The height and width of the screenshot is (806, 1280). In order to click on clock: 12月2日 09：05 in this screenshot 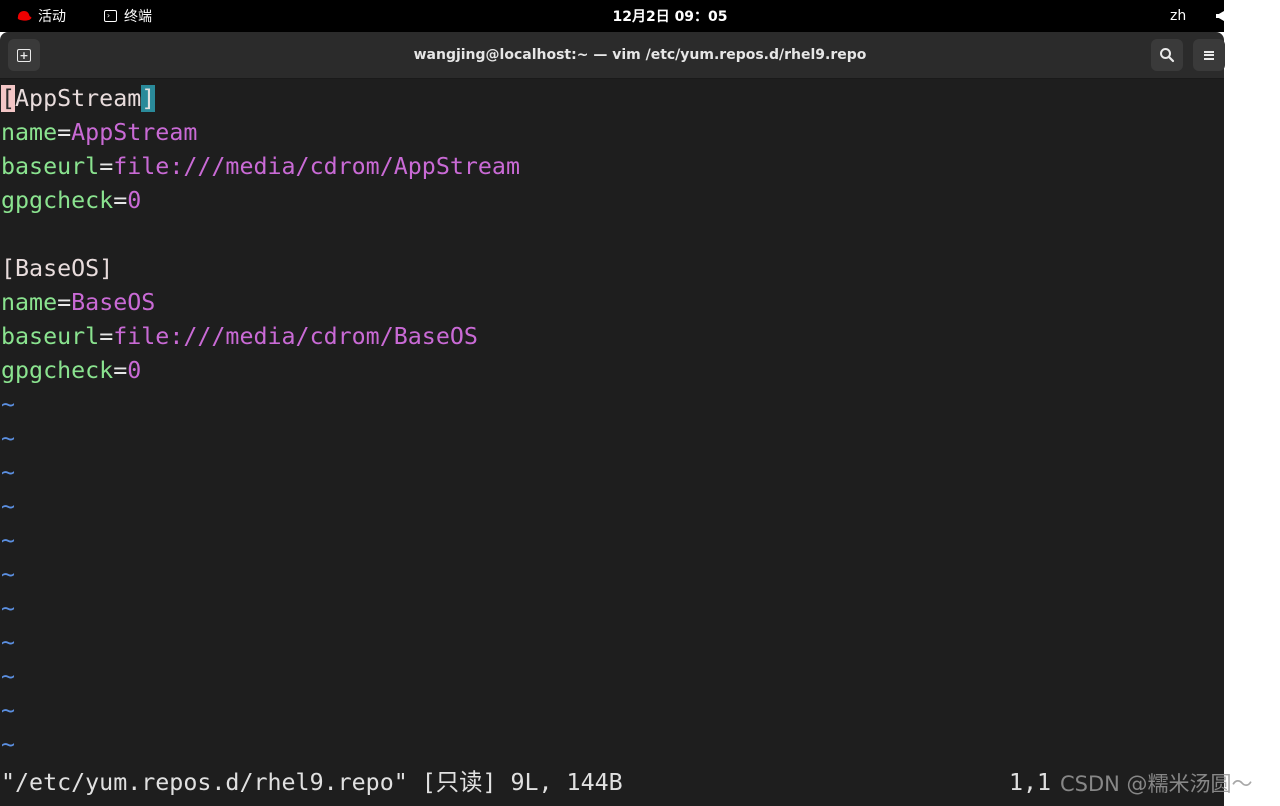, I will do `click(640, 16)`.